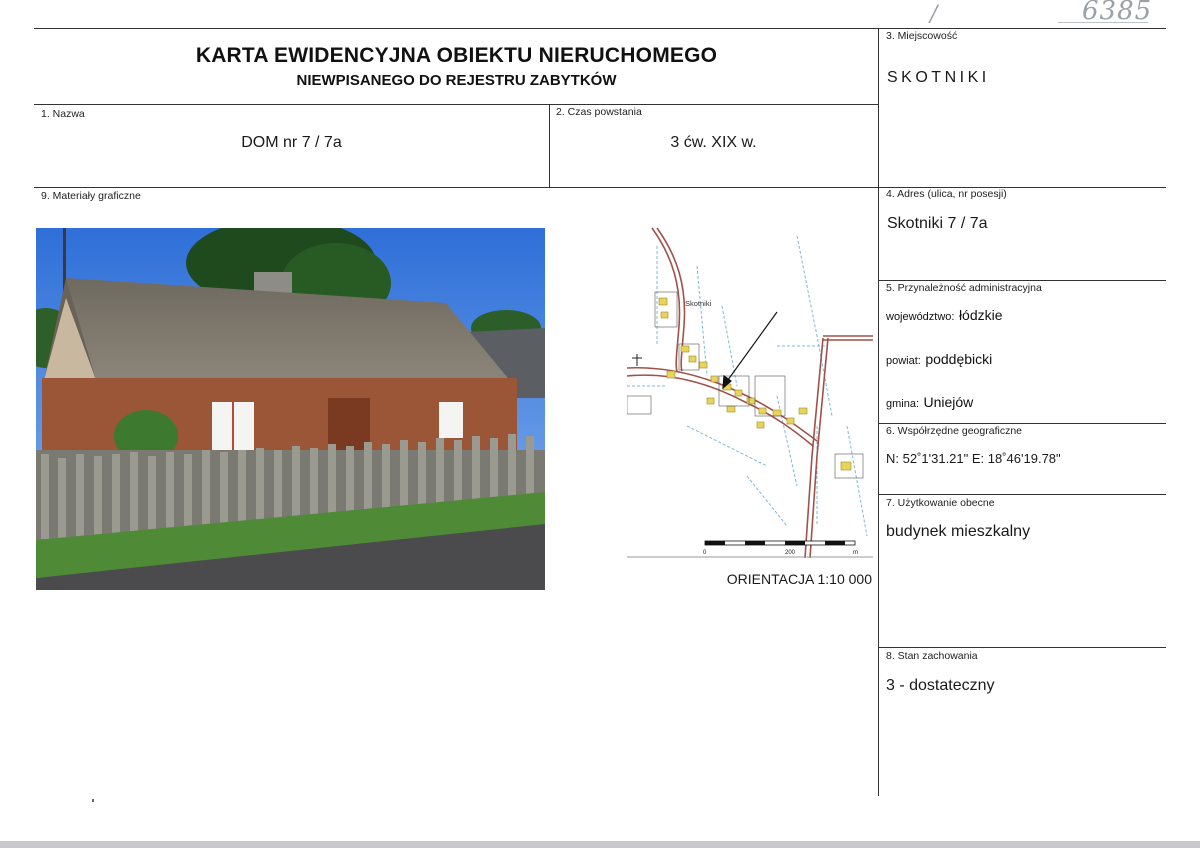 This screenshot has height=848, width=1200. What do you see at coordinates (1022, 280) in the screenshot?
I see `field4-bottom-border` at bounding box center [1022, 280].